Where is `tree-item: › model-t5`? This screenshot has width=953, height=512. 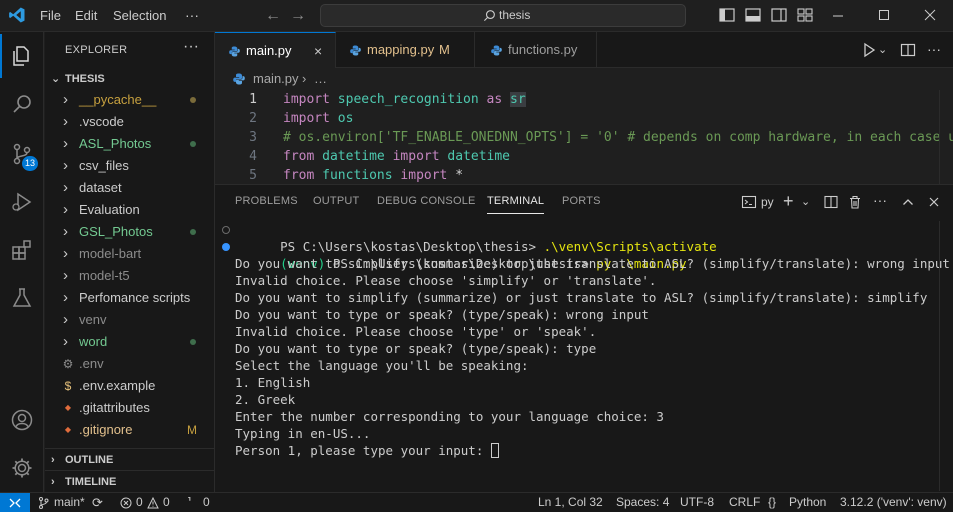 tree-item: › model-t5 is located at coordinates (129, 276).